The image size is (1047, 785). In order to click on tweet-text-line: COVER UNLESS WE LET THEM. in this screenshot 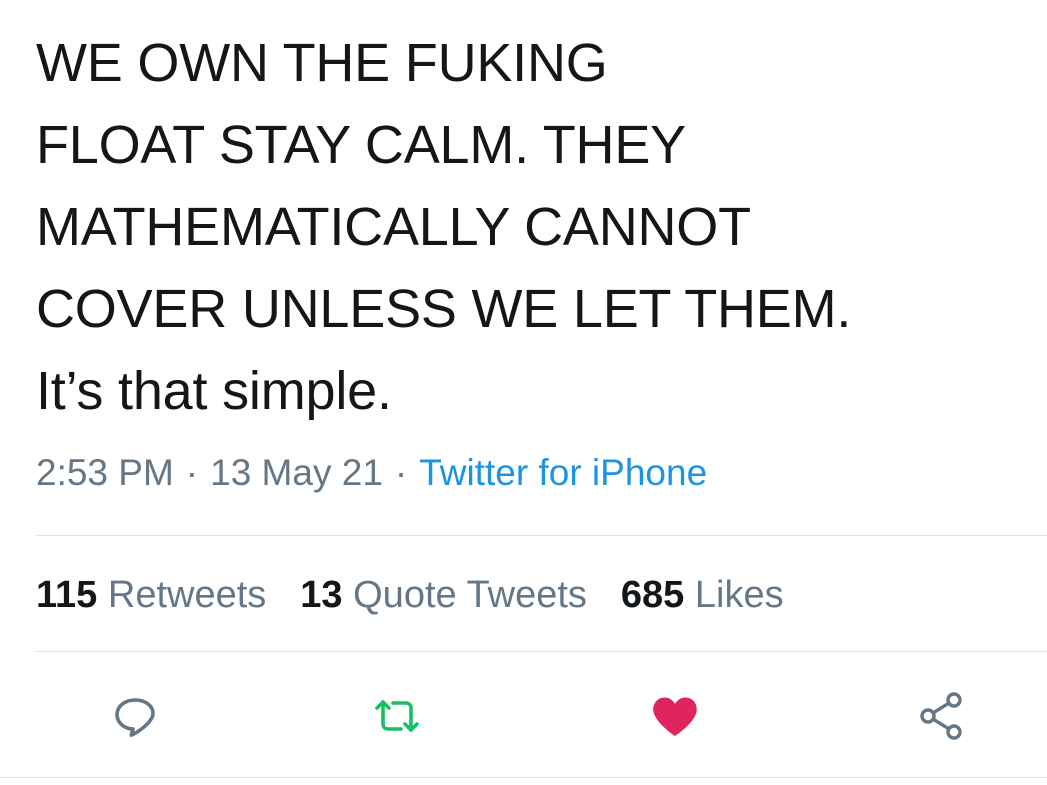, I will do `click(444, 309)`.